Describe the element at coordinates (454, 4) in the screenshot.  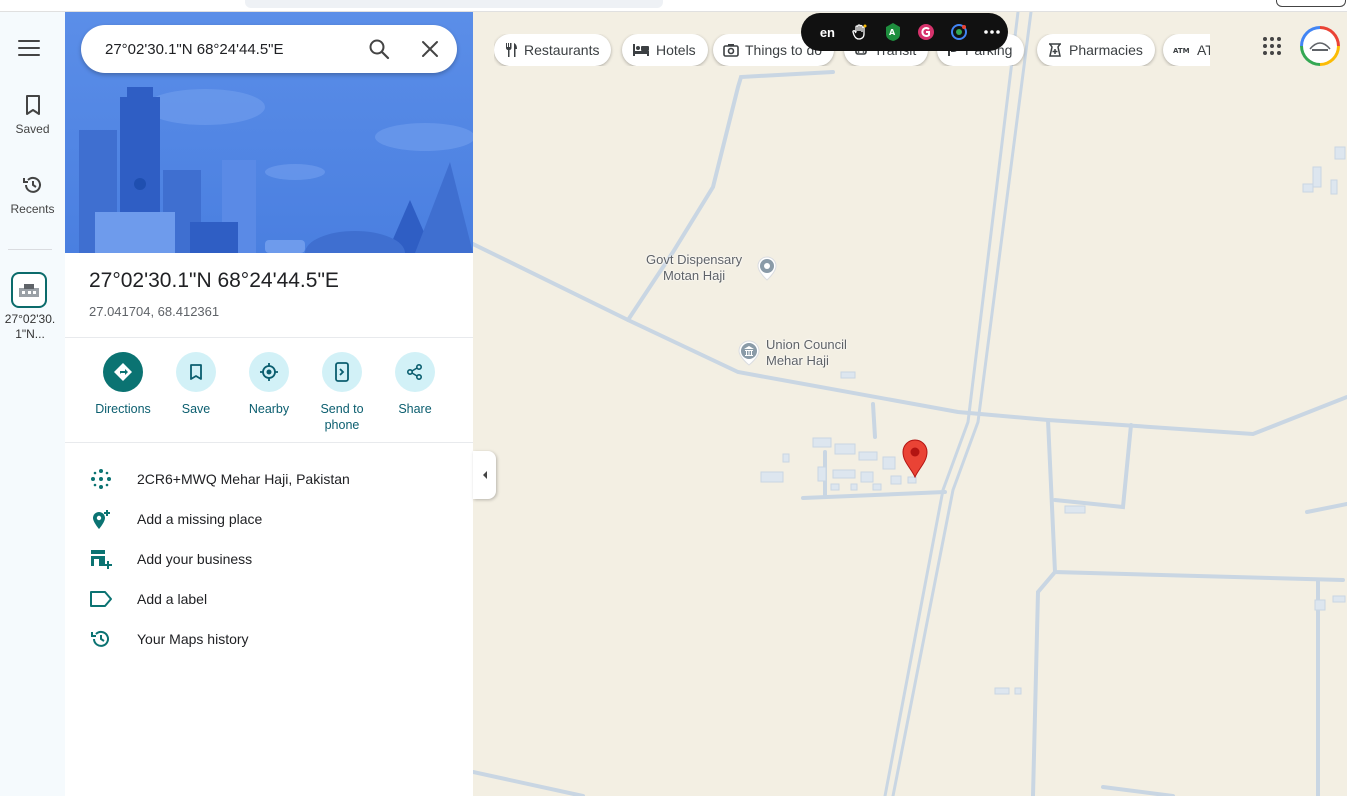
I see `browser-address-bar` at that location.